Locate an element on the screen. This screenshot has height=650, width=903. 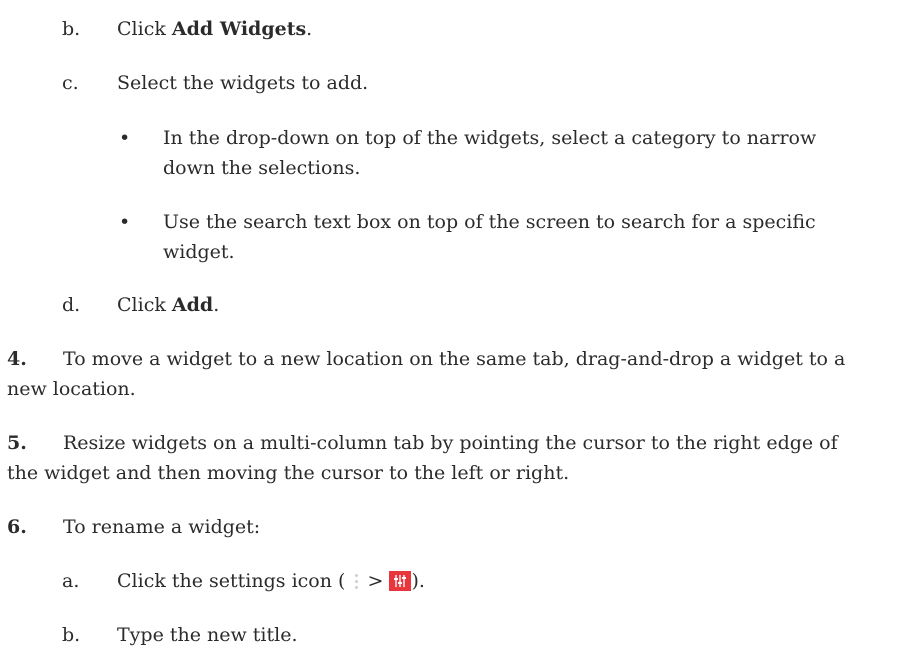
step-number-5: 5. is located at coordinates (17, 443).